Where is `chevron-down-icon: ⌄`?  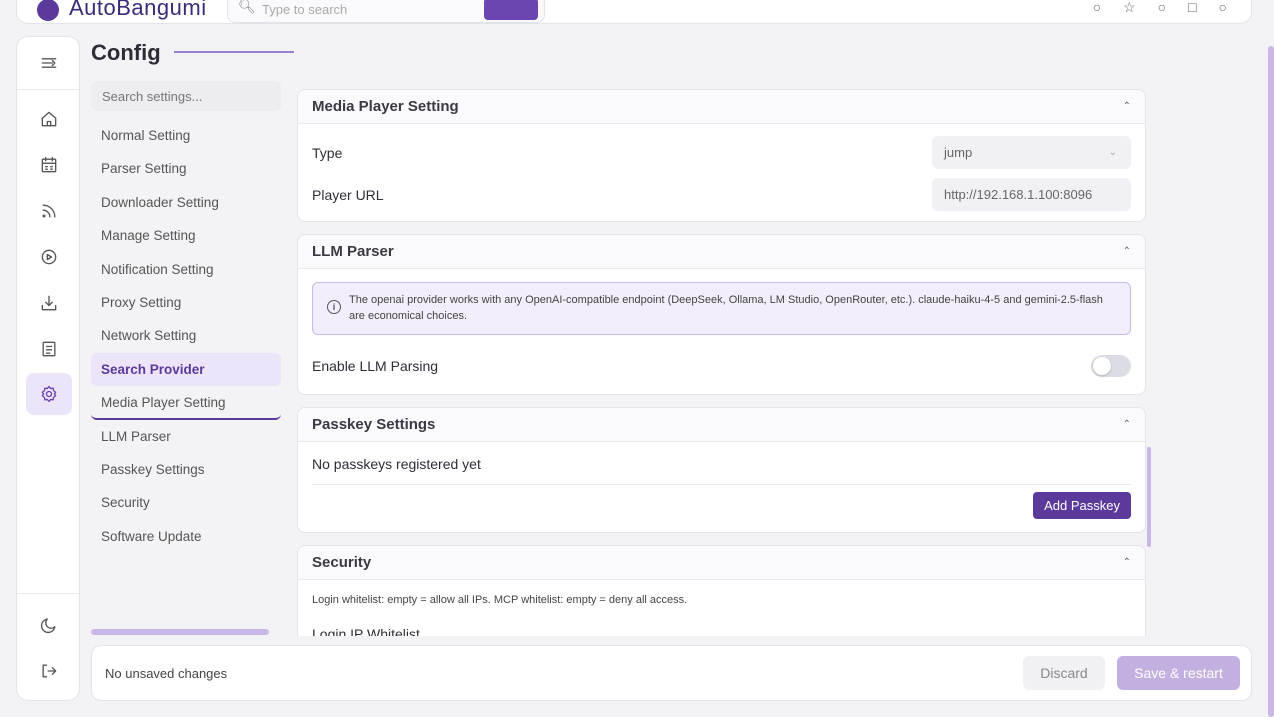
chevron-down-icon: ⌄ is located at coordinates (1112, 152).